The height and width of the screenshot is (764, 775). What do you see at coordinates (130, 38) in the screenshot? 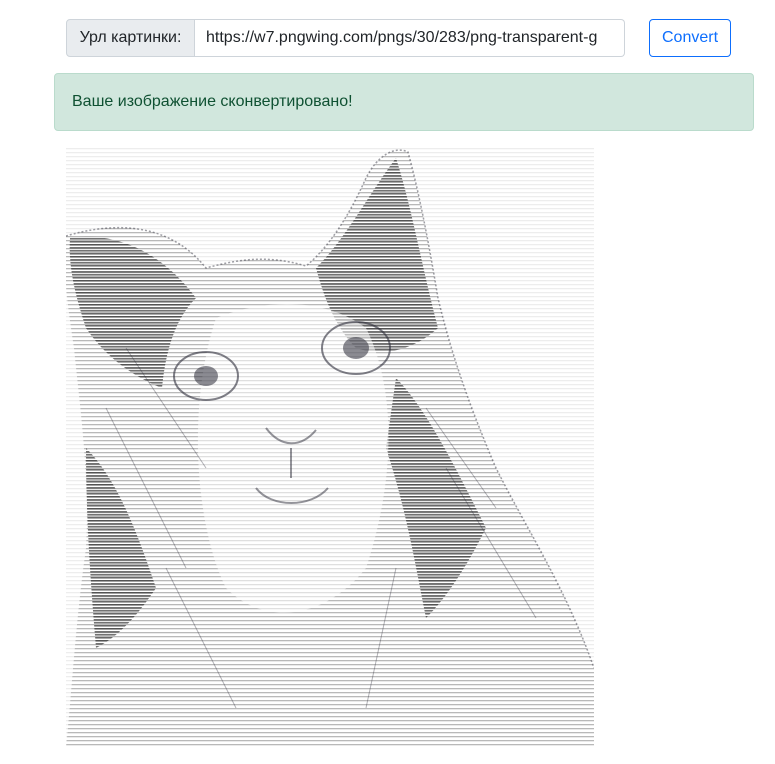
I see `url-label: Урл картинки:` at bounding box center [130, 38].